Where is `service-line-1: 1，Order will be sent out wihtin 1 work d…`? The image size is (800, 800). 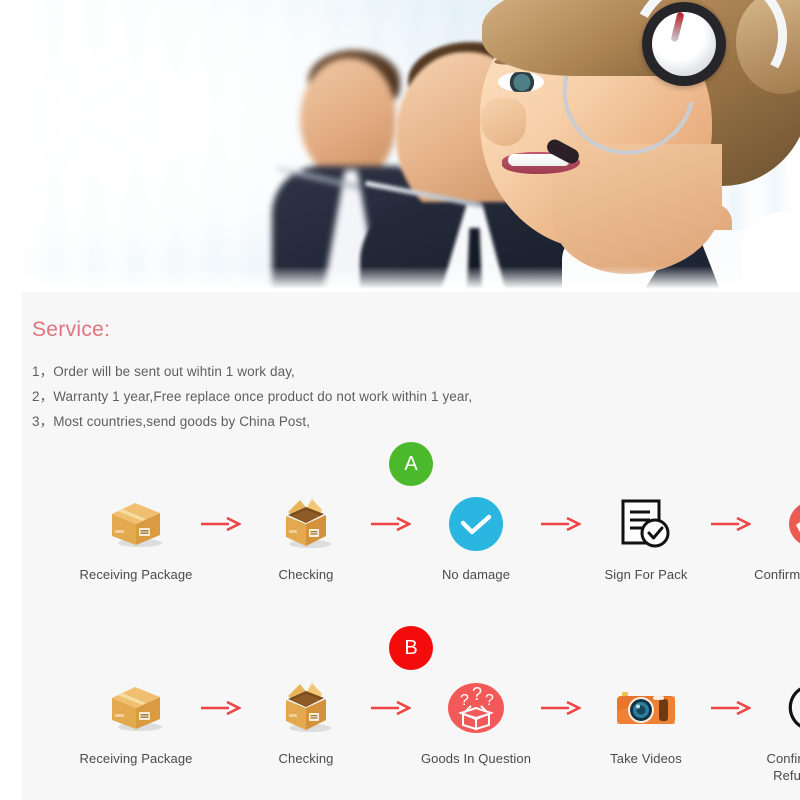
service-line-1: 1，Order will be sent out wihtin 1 work d… is located at coordinates (163, 371).